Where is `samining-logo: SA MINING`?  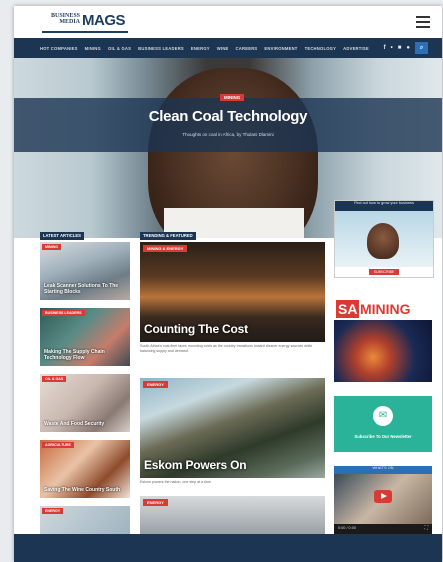
samining-logo: SA MINING is located at coordinates (383, 309).